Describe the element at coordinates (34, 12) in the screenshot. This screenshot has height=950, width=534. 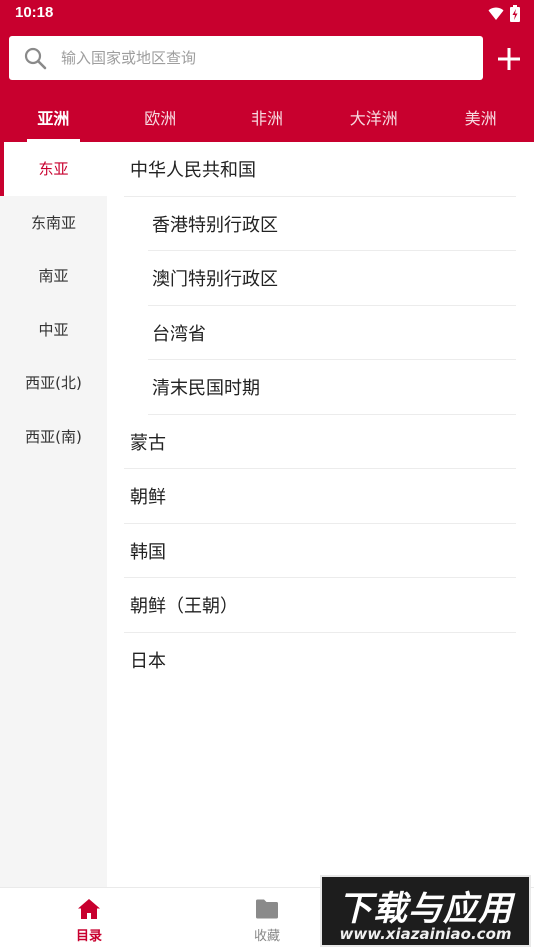
I see `status-time: 10:18` at that location.